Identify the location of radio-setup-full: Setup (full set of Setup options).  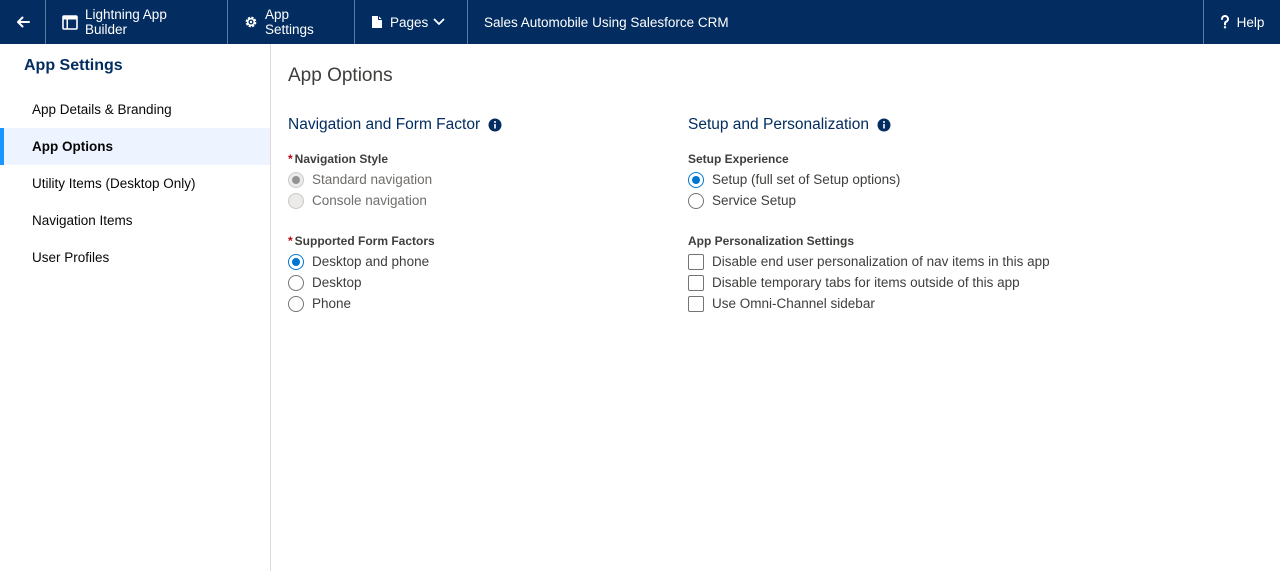
(898, 179).